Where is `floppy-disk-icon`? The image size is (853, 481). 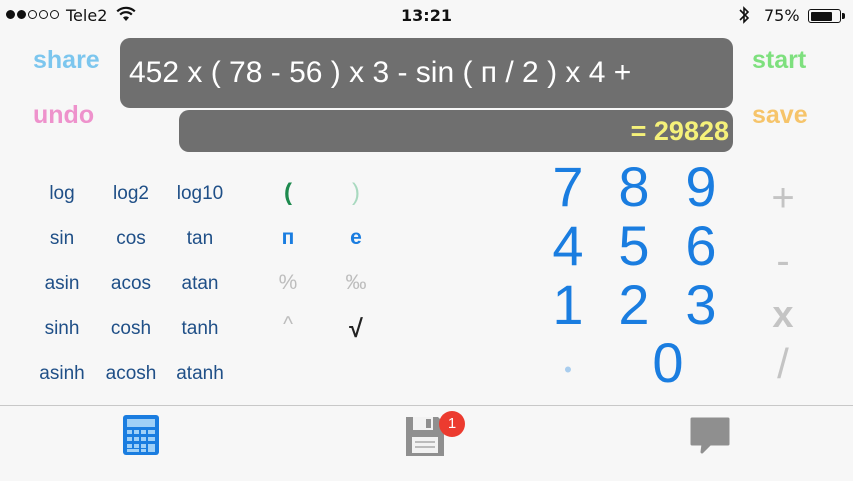
floppy-disk-icon is located at coordinates (425, 439).